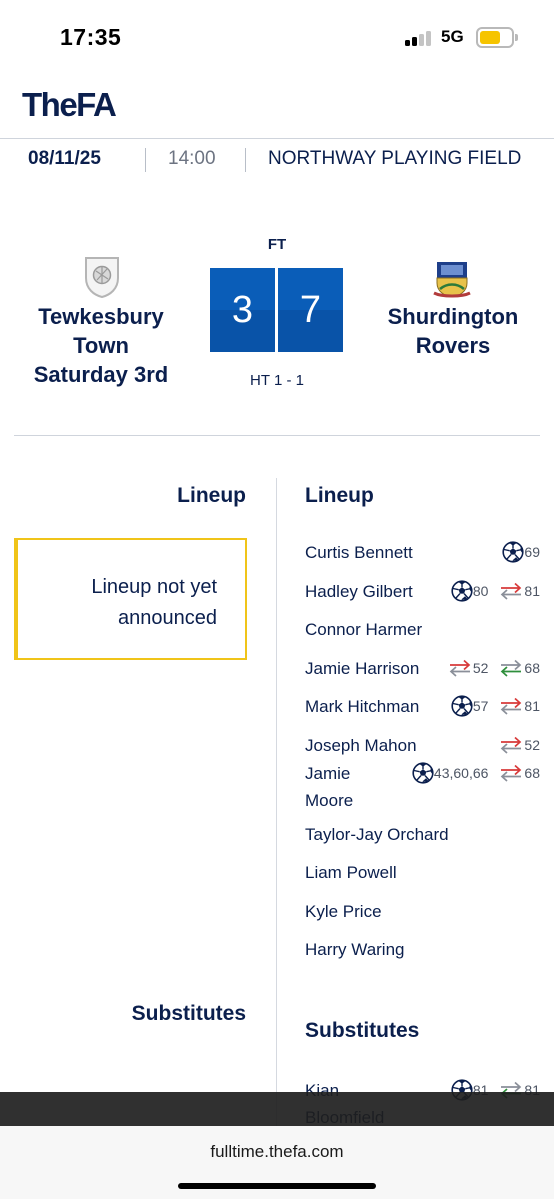  What do you see at coordinates (363, 629) in the screenshot?
I see `player-name: Connor Harmer` at bounding box center [363, 629].